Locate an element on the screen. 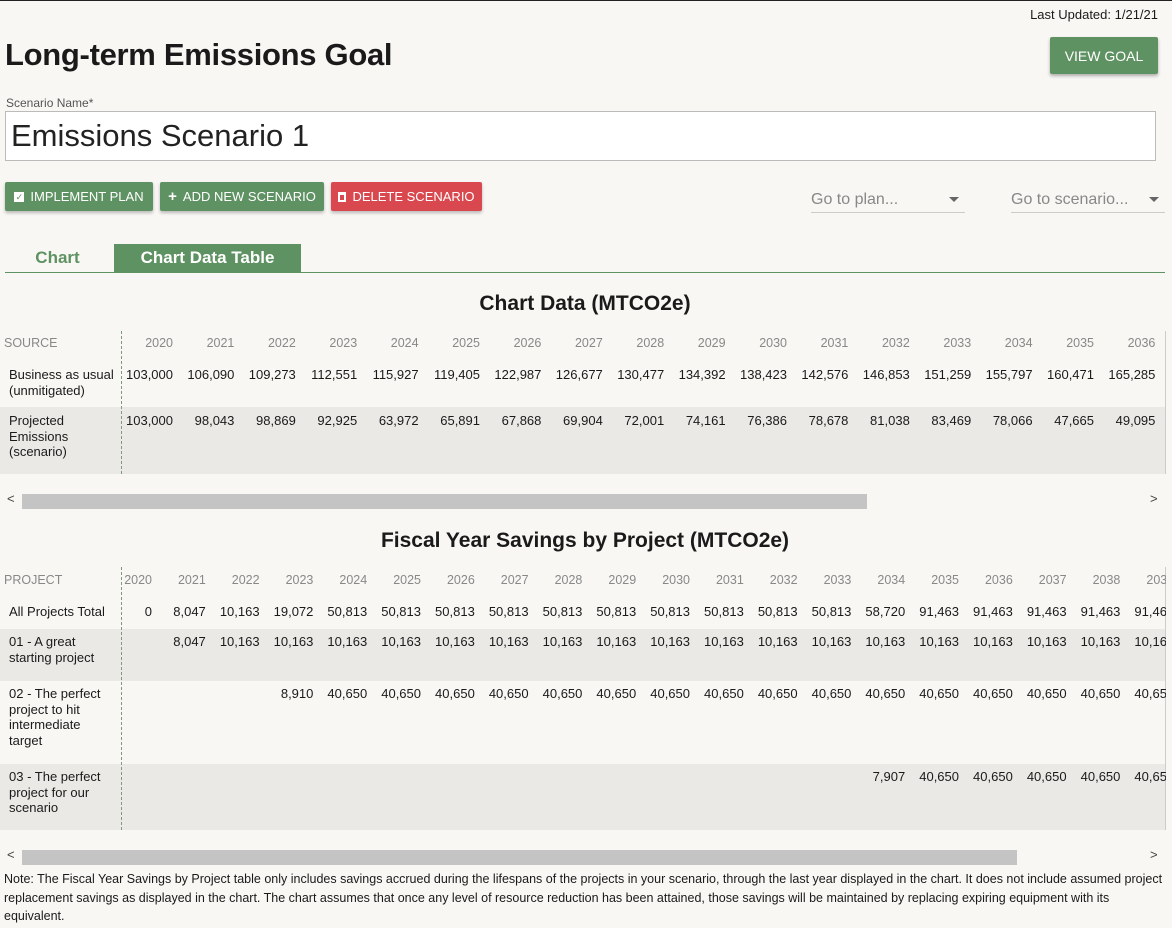  table-cell: 98,043 is located at coordinates (214, 420).